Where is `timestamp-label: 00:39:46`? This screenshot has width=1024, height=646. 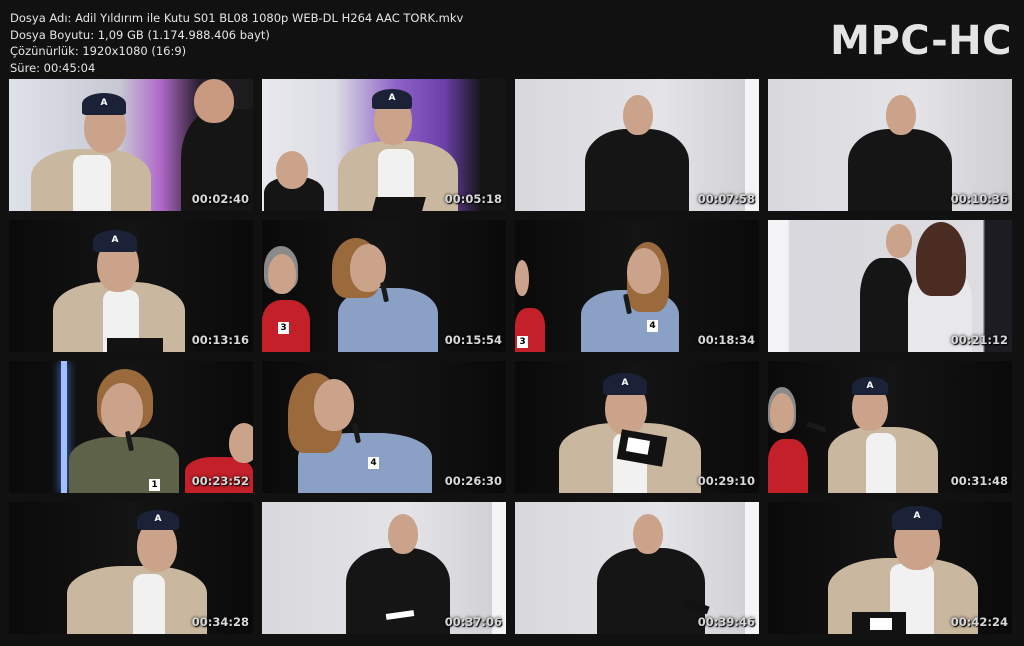
timestamp-label: 00:39:46 is located at coordinates (726, 622).